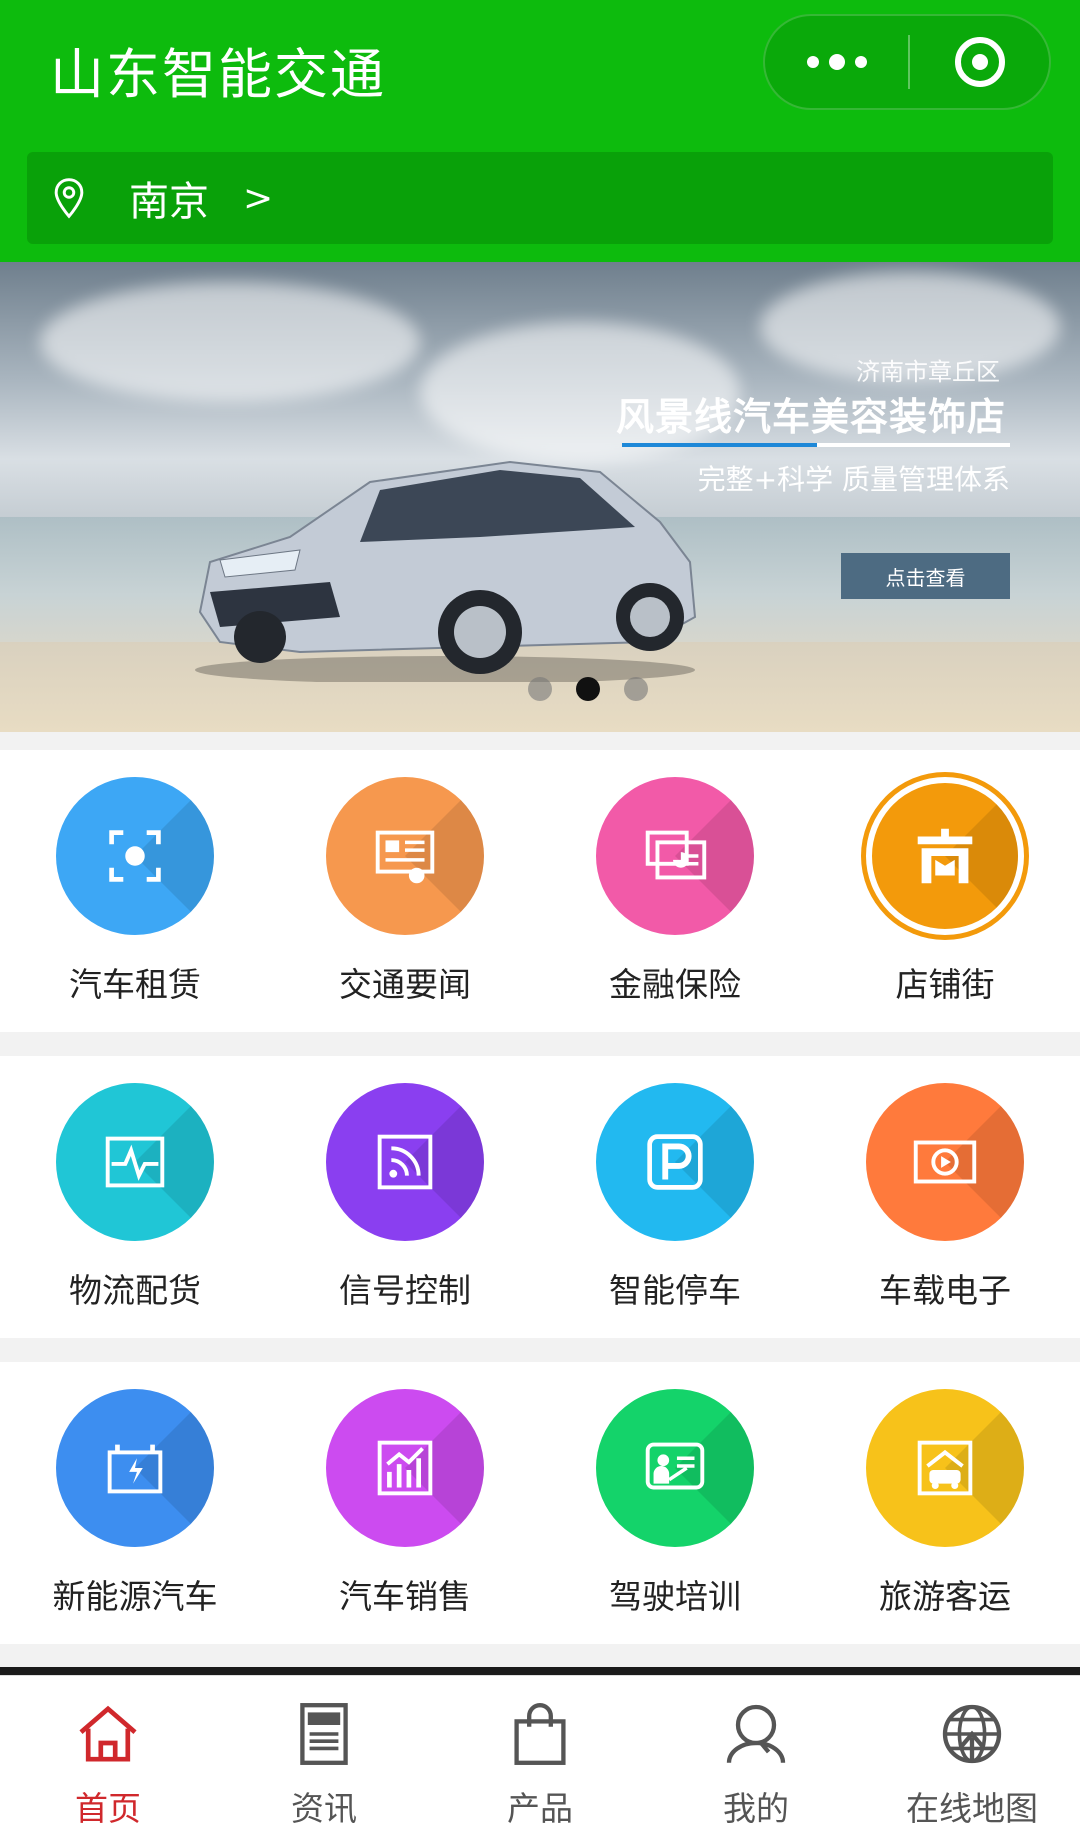  What do you see at coordinates (218, 74) in the screenshot?
I see `app-title: 山东智能交通` at bounding box center [218, 74].